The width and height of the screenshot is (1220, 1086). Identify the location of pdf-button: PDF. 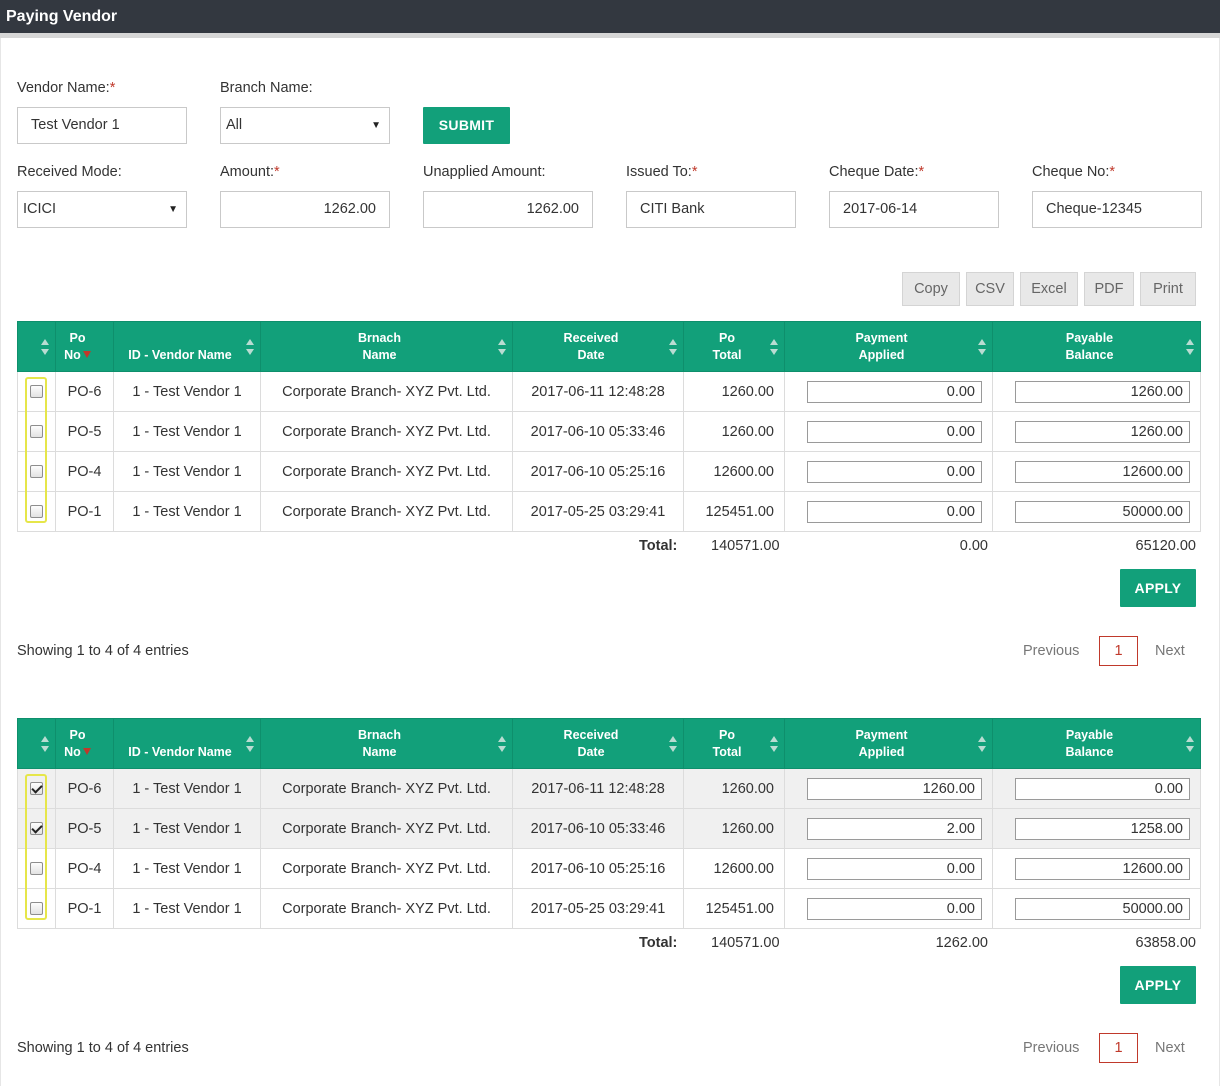
(1109, 289).